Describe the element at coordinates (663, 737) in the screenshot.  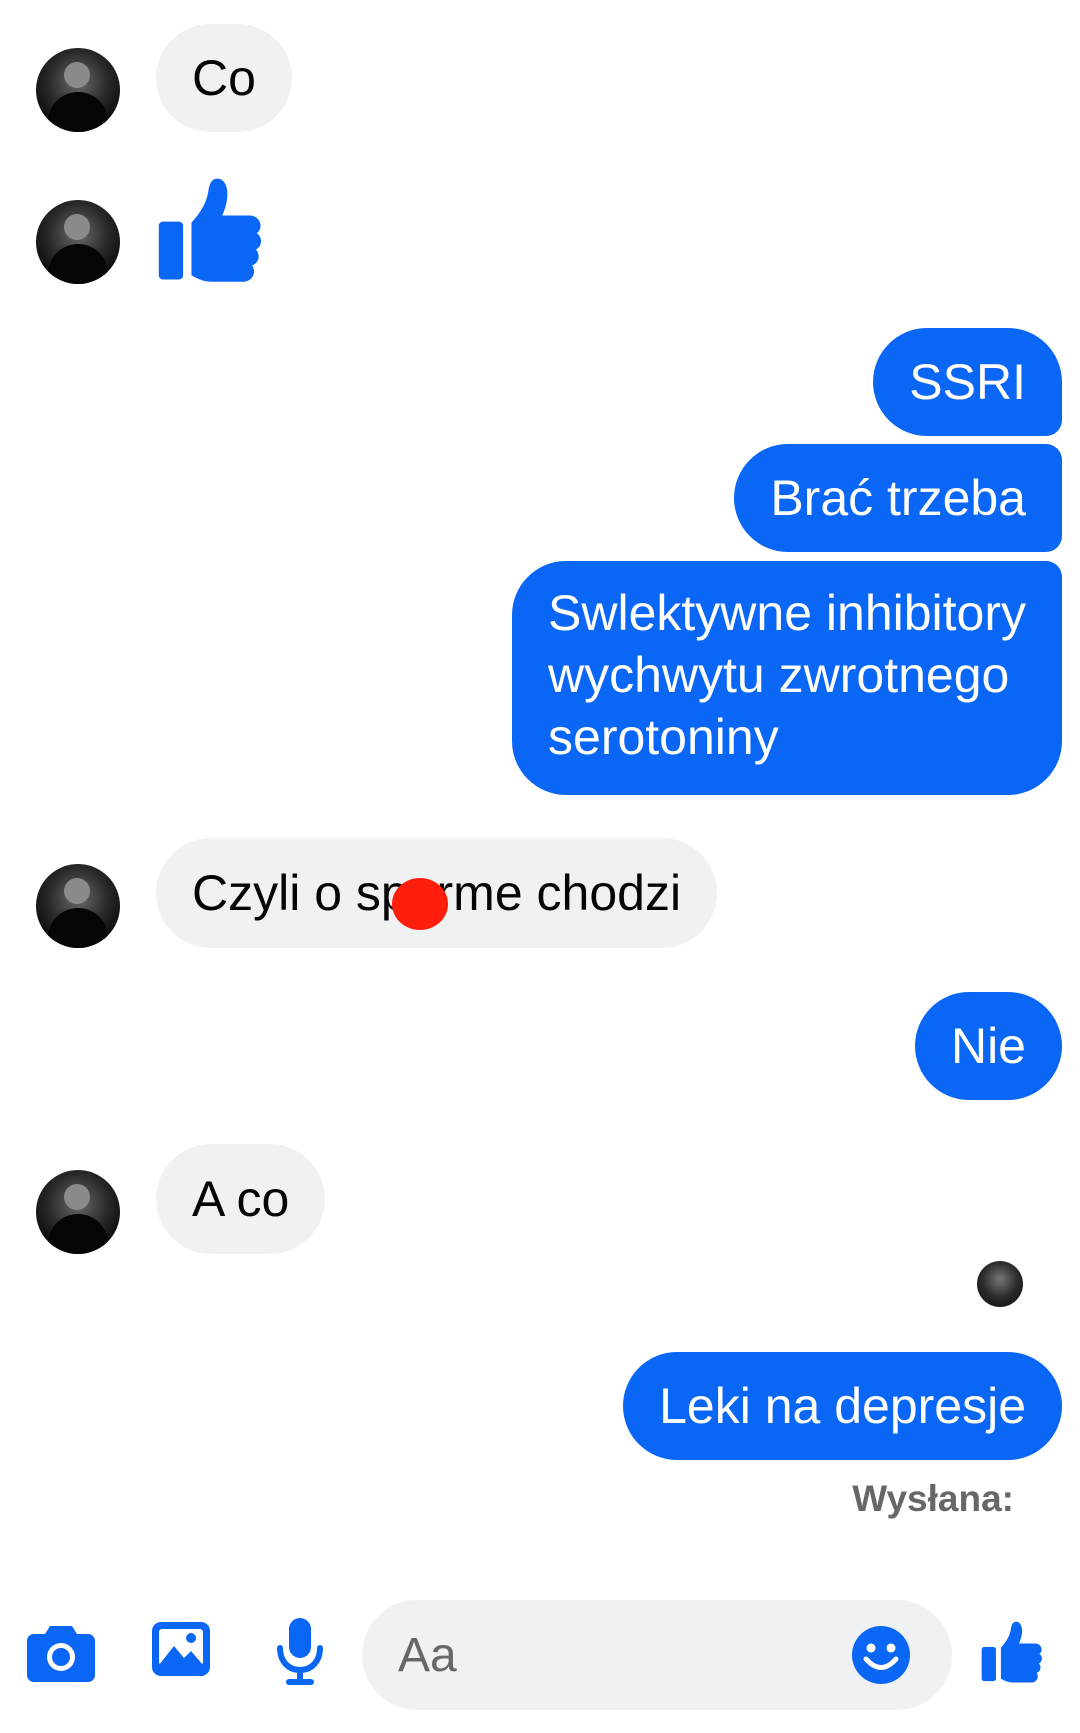
I see `message-text-line: serotoniny` at that location.